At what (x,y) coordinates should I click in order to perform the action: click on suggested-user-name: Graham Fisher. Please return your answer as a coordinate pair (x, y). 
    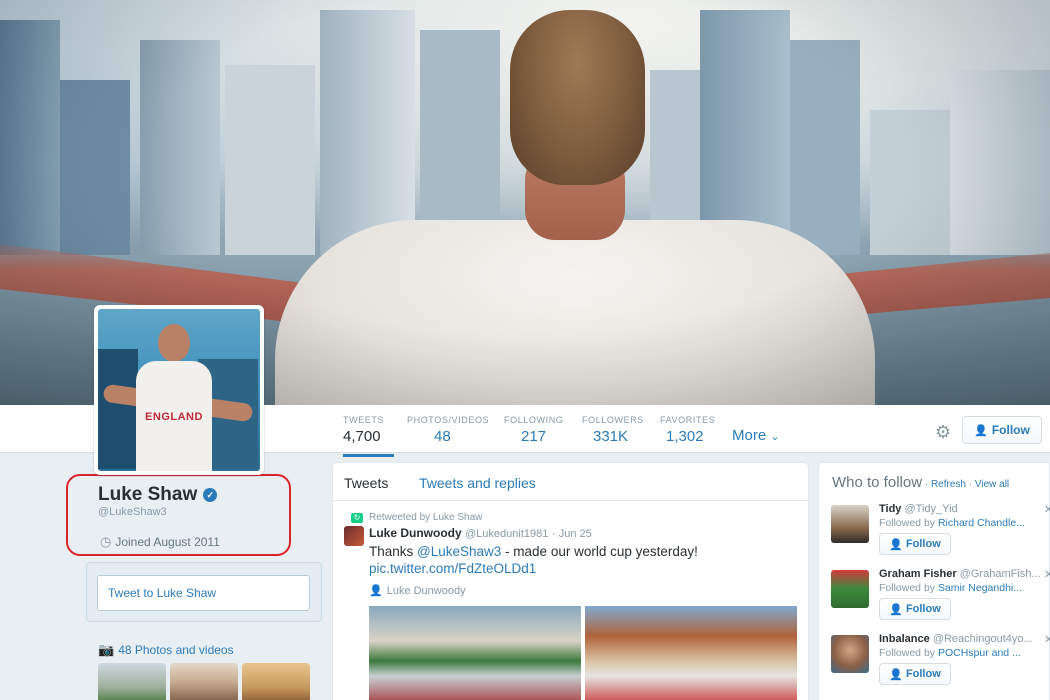
    Looking at the image, I should click on (918, 574).